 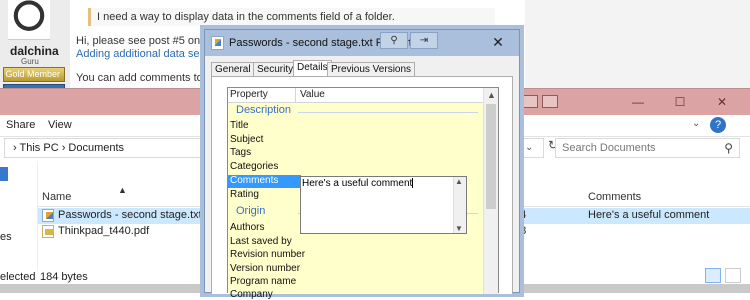 I want to click on column-header-comments: Comments, so click(x=614, y=197).